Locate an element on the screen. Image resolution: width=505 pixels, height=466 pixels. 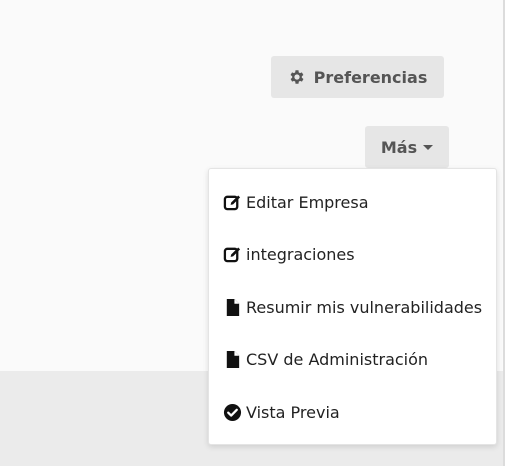
caret-down-icon is located at coordinates (428, 147).